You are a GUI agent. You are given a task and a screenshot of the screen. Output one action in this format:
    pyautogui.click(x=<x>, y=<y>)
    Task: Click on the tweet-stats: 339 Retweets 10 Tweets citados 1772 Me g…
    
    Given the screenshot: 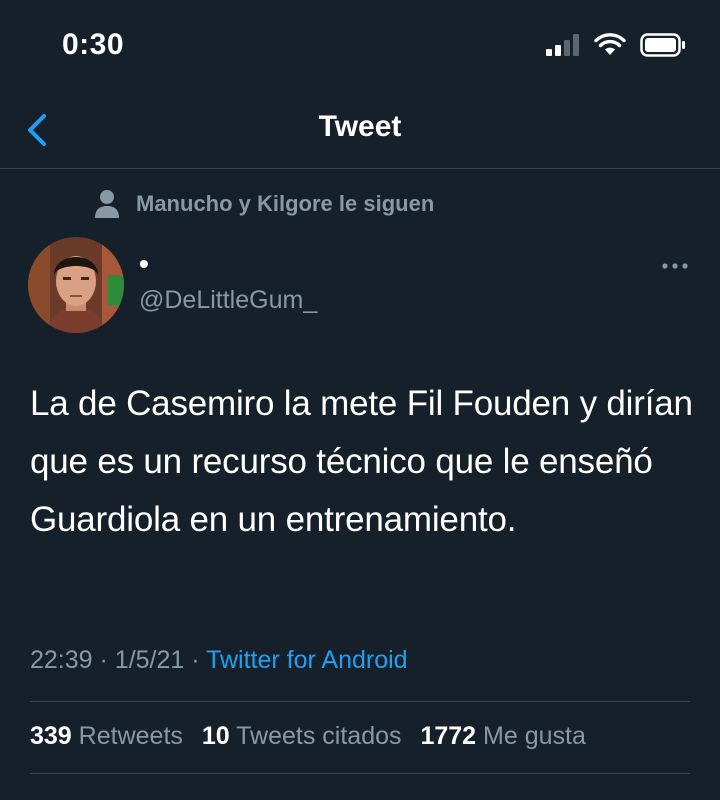 What is the action you would take?
    pyautogui.click(x=308, y=736)
    